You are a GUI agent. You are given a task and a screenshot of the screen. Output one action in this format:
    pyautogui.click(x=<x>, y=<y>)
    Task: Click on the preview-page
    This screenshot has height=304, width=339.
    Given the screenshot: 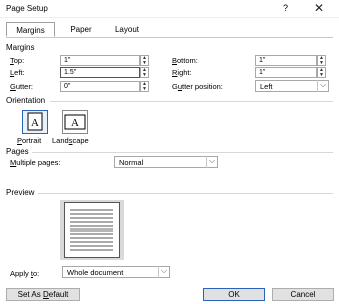 What is the action you would take?
    pyautogui.click(x=92, y=230)
    